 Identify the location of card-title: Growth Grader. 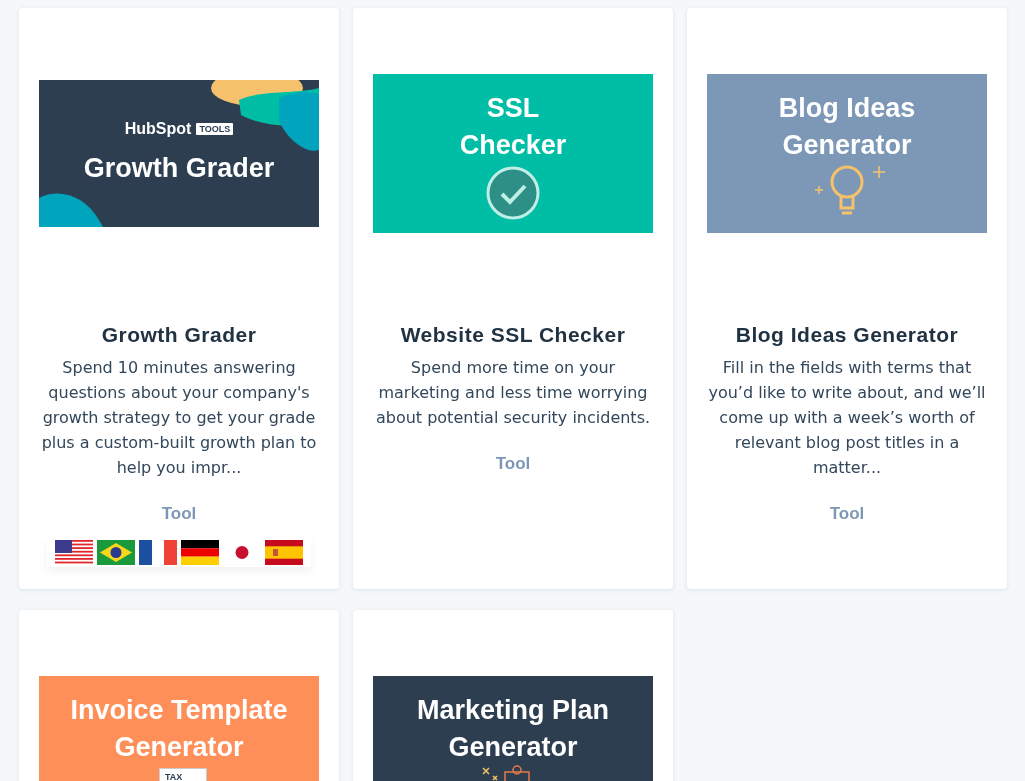
(179, 335).